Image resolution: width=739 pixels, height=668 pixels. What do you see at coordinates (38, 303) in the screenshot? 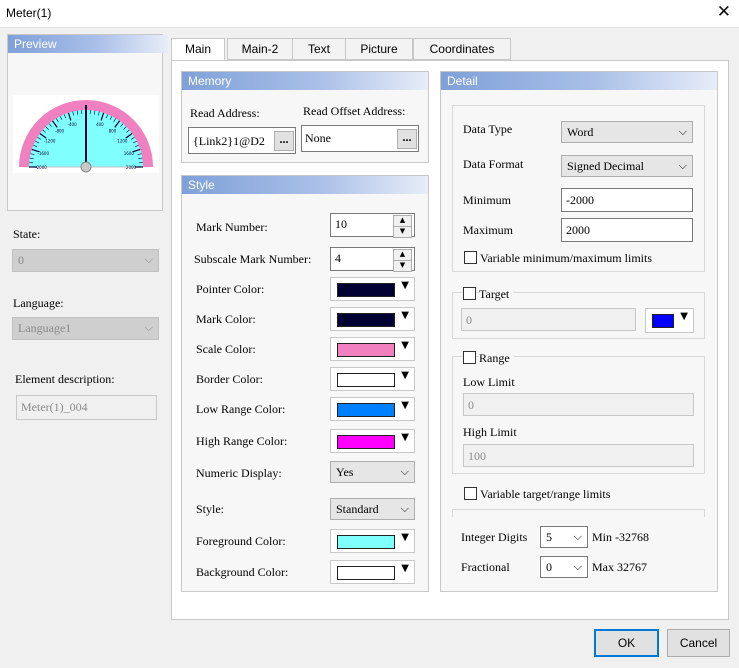
I see `language-label: Language:` at bounding box center [38, 303].